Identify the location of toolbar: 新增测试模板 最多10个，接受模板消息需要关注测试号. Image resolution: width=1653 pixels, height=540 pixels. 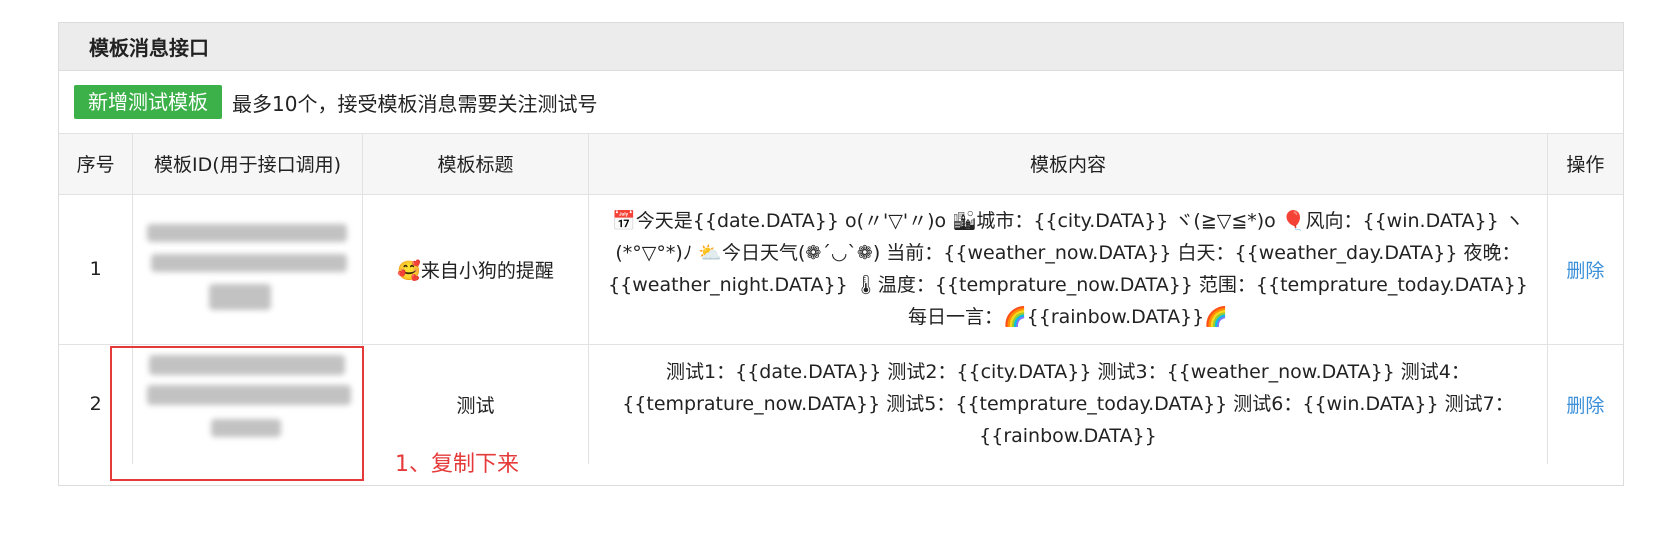
(841, 102).